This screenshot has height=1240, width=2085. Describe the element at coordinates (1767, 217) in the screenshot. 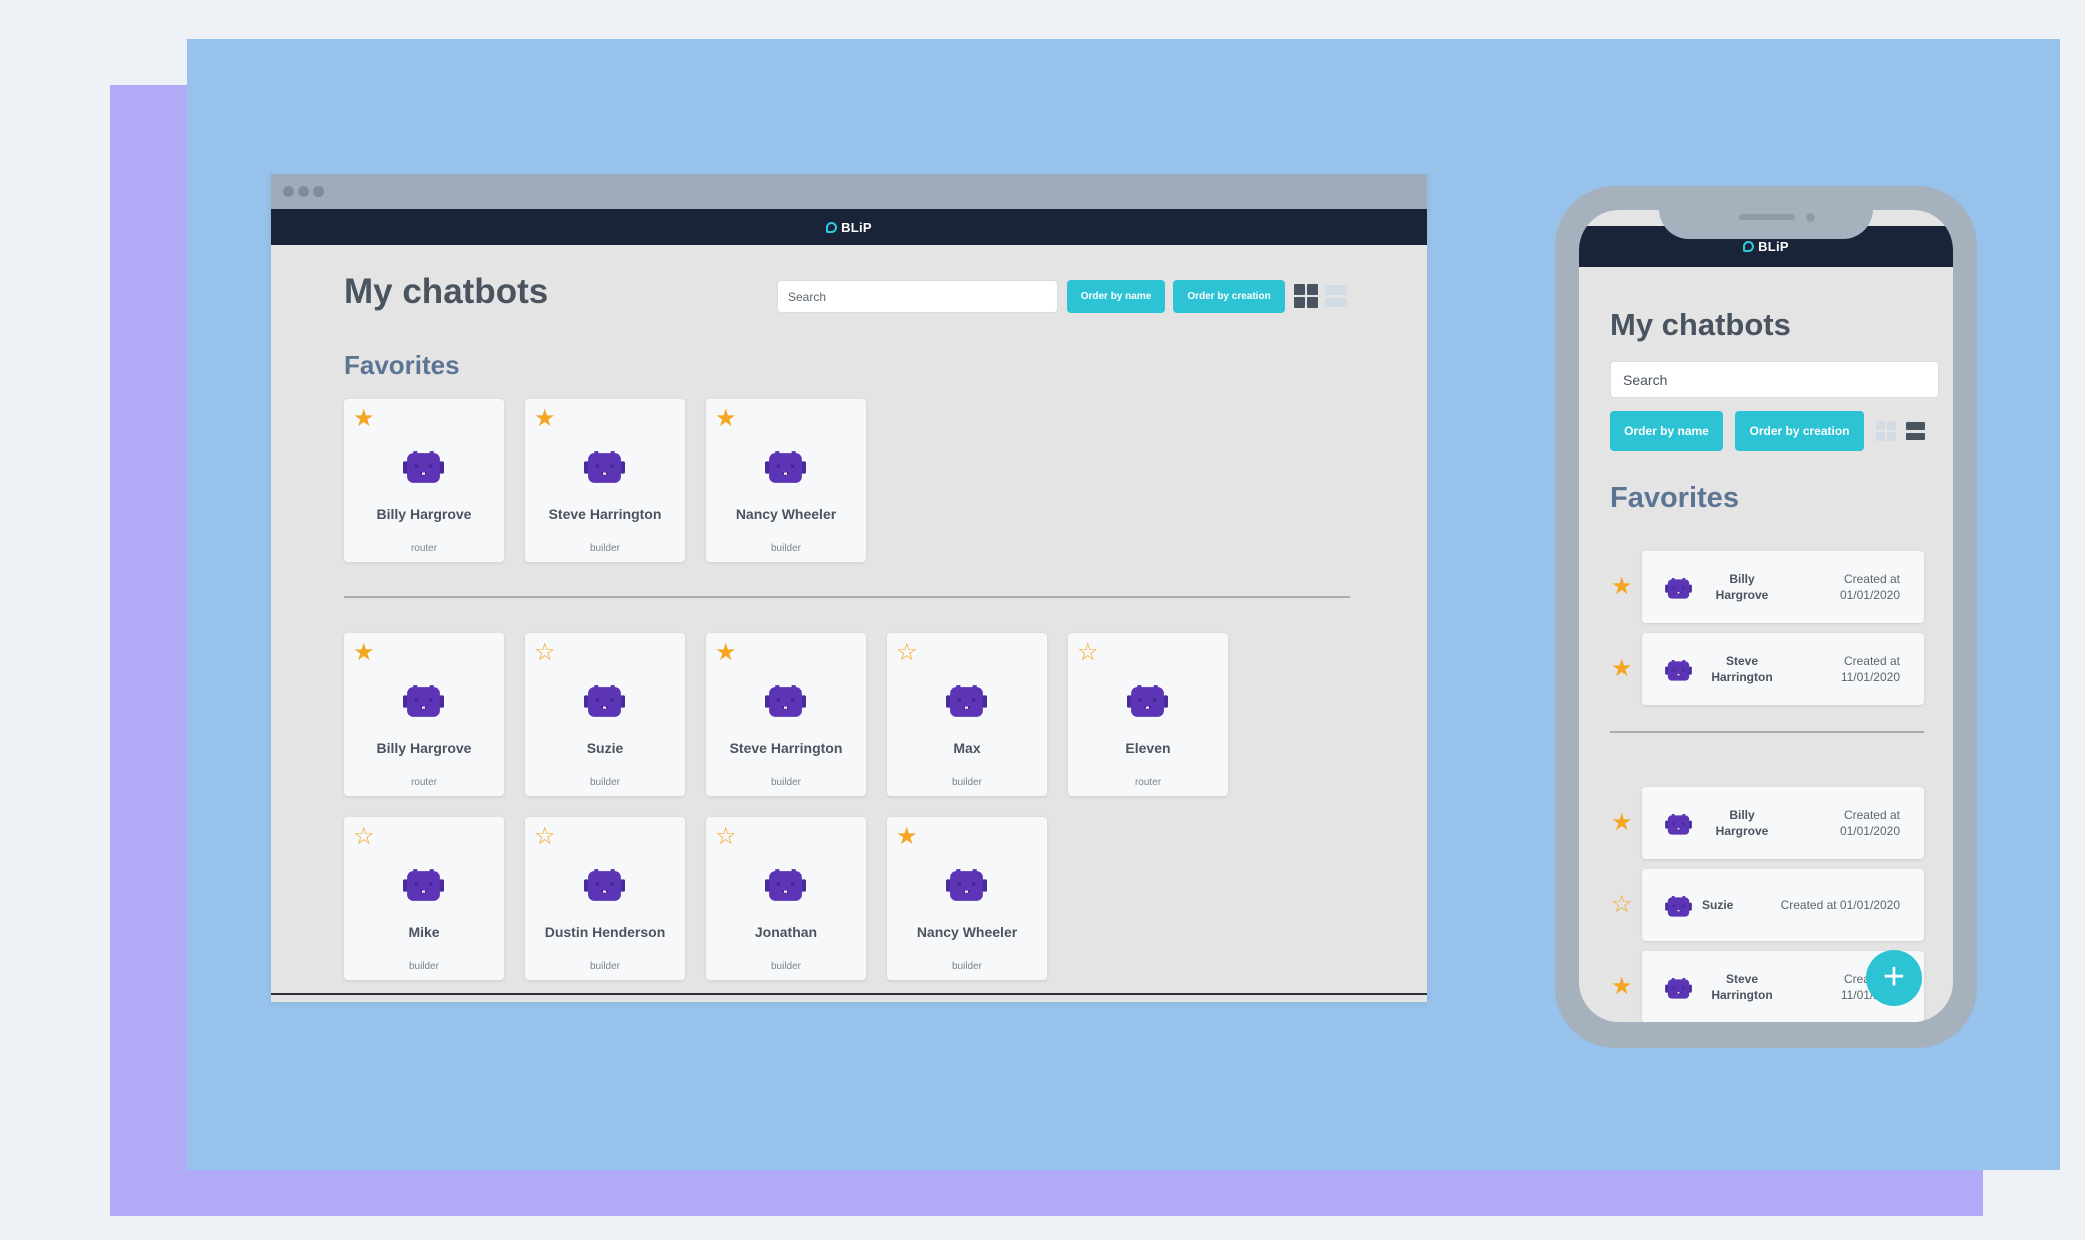

I see `phone-speaker` at that location.